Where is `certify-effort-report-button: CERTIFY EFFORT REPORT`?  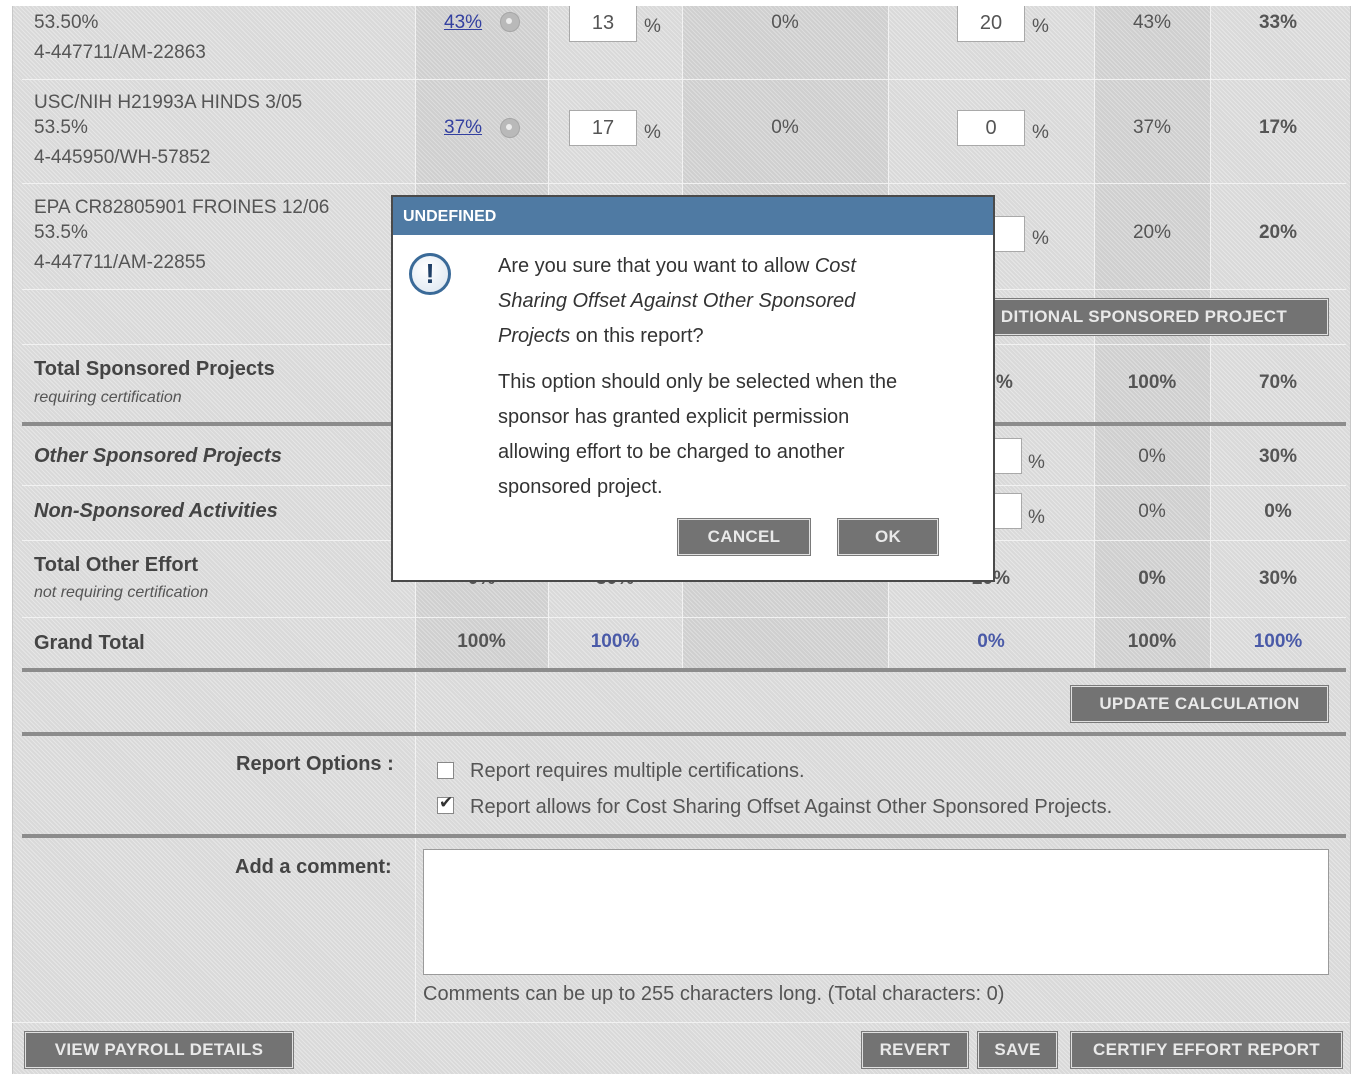 certify-effort-report-button: CERTIFY EFFORT REPORT is located at coordinates (1206, 1050).